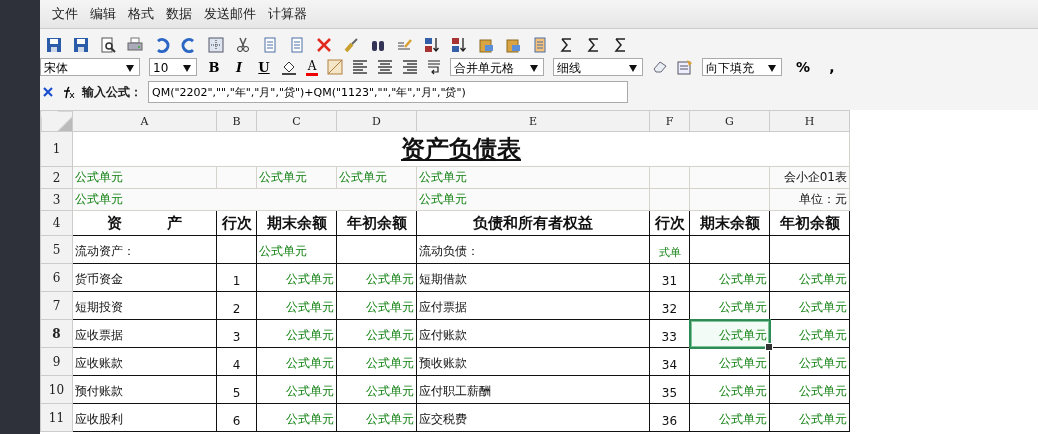 This screenshot has height=434, width=1038. I want to click on column-header: B, so click(236, 121).